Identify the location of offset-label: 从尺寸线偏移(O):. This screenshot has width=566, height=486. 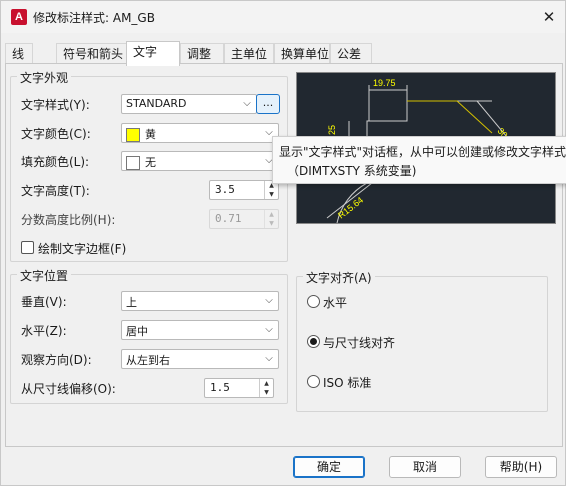
(68, 389).